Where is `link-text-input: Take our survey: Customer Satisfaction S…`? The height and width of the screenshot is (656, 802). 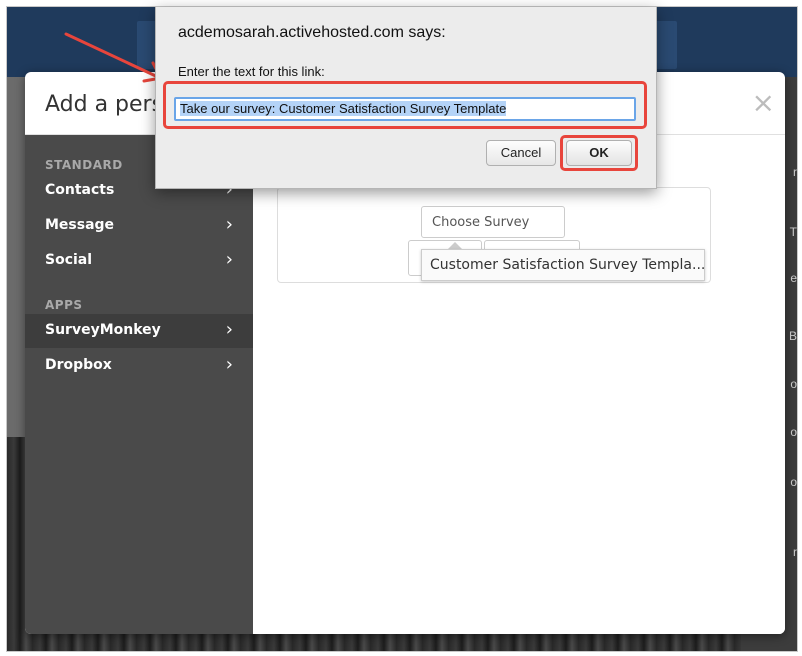 link-text-input: Take our survey: Customer Satisfaction S… is located at coordinates (405, 109).